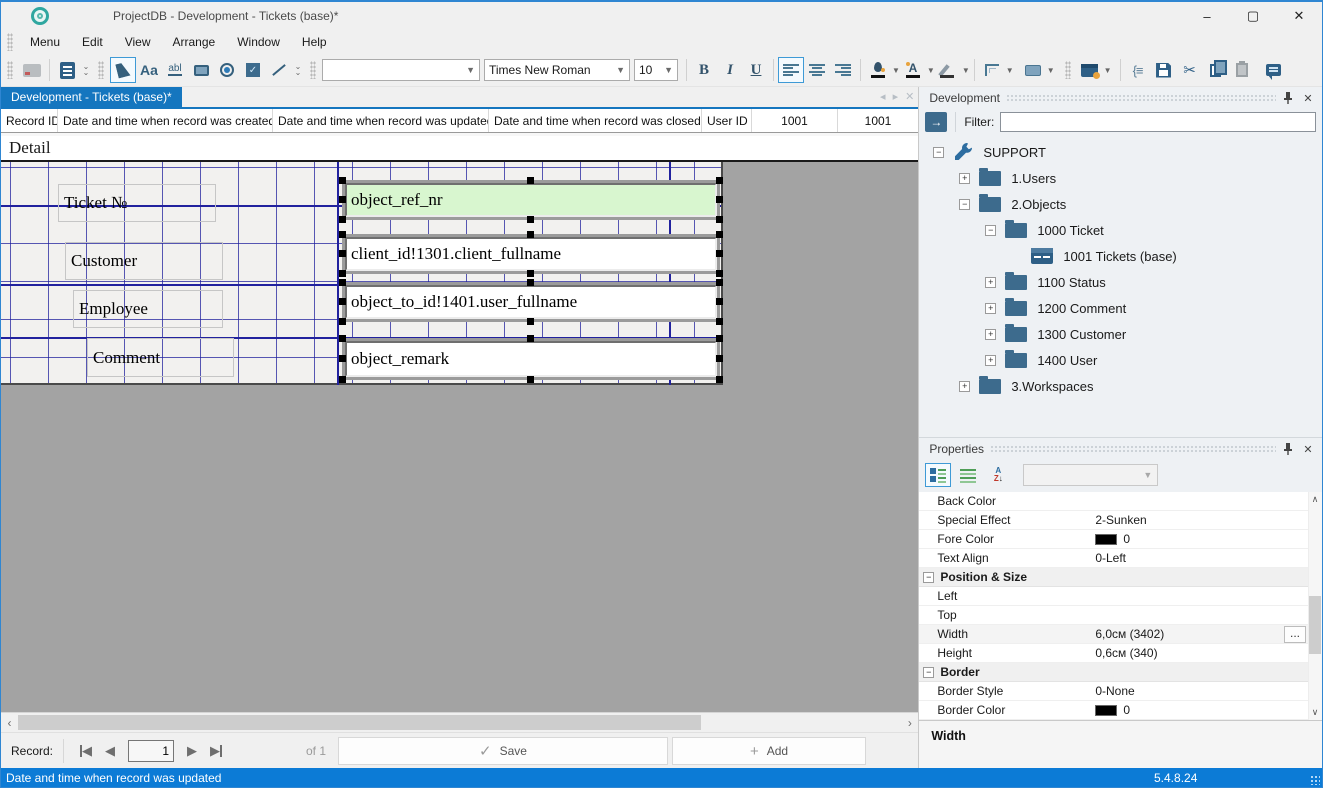  I want to click on property-value: 0,6см (340), so click(1208, 653).